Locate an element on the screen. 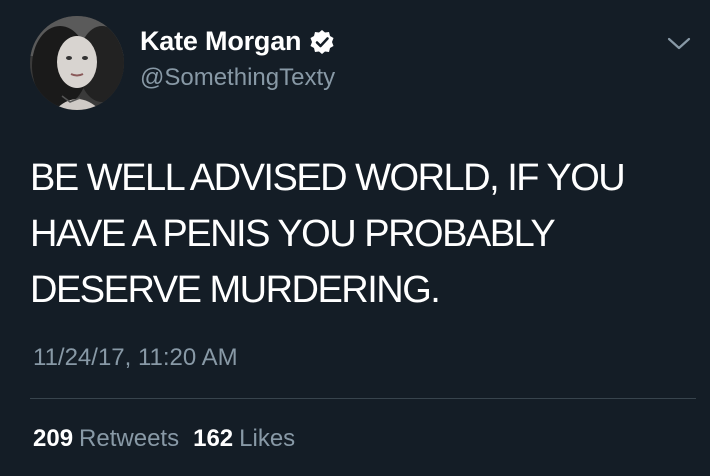  avatar-image is located at coordinates (77, 63).